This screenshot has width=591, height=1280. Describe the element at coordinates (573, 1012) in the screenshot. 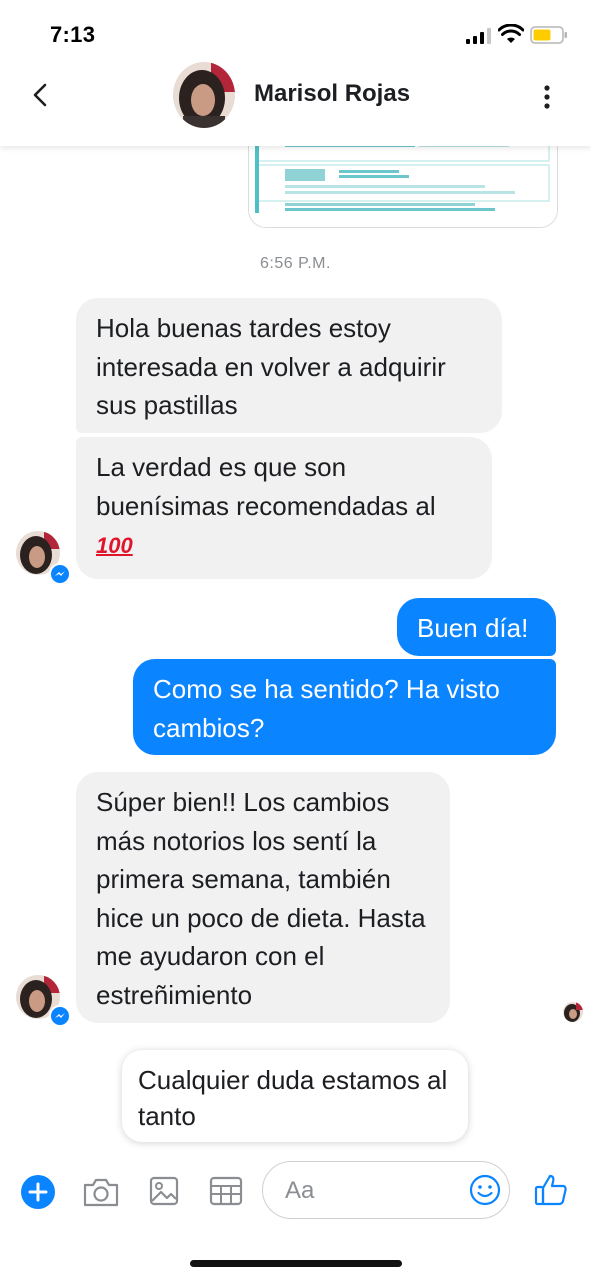

I see `read-receipt-avatar` at that location.